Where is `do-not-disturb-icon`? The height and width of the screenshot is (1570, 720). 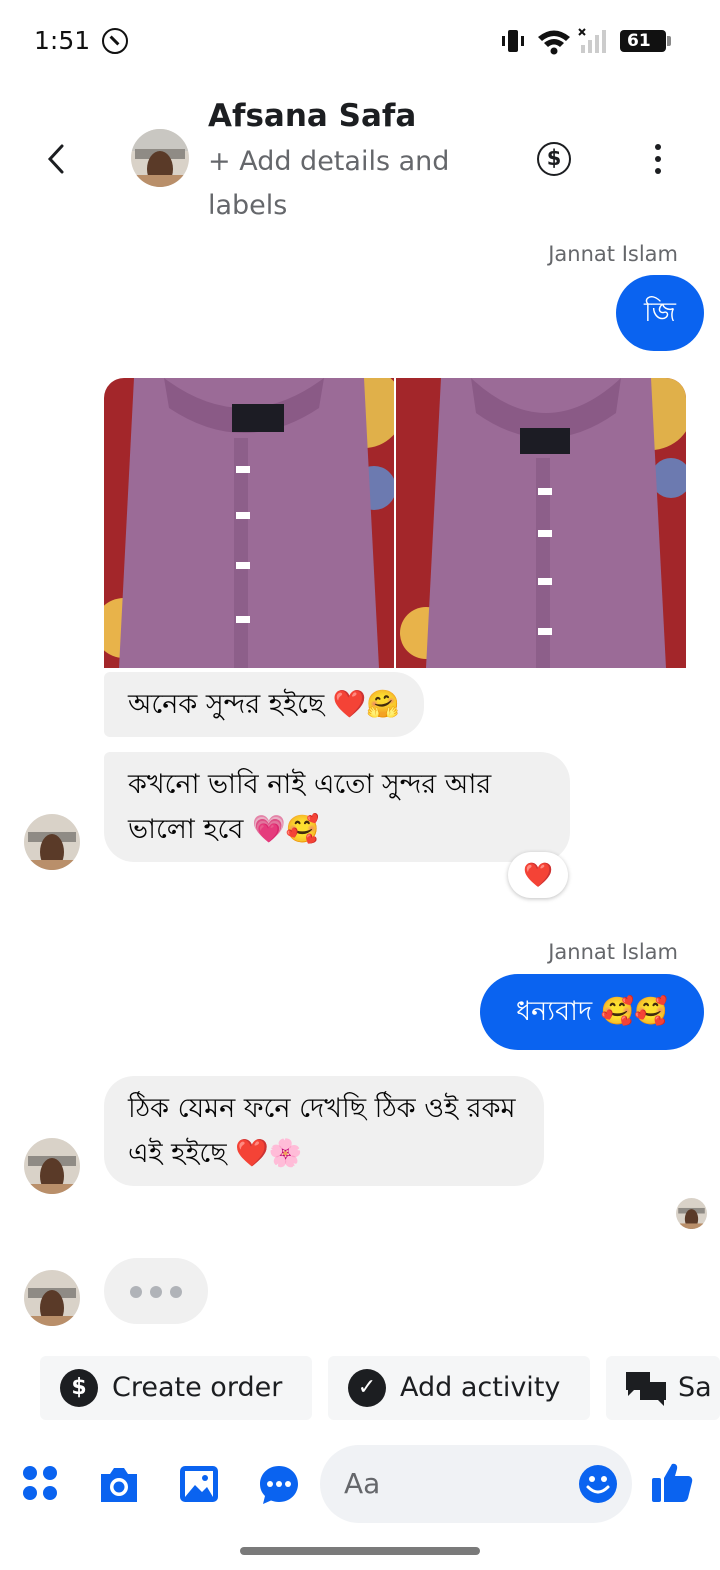 do-not-disturb-icon is located at coordinates (115, 41).